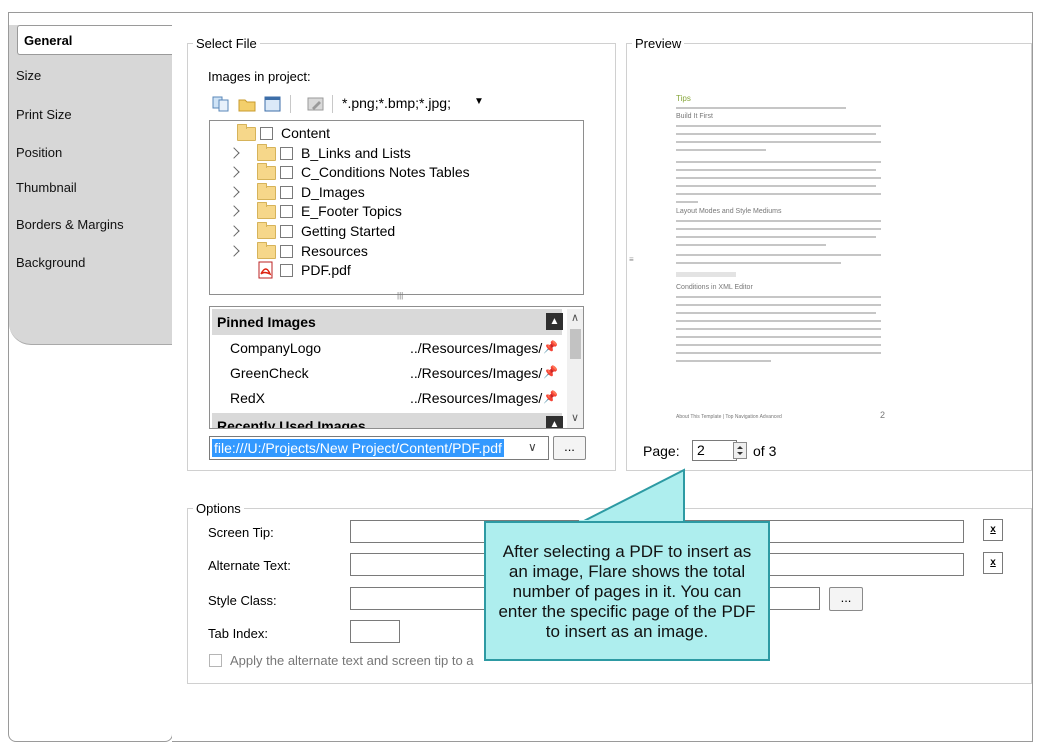 The width and height of the screenshot is (1041, 746). I want to click on scroll-down-icon: ∨, so click(575, 417).